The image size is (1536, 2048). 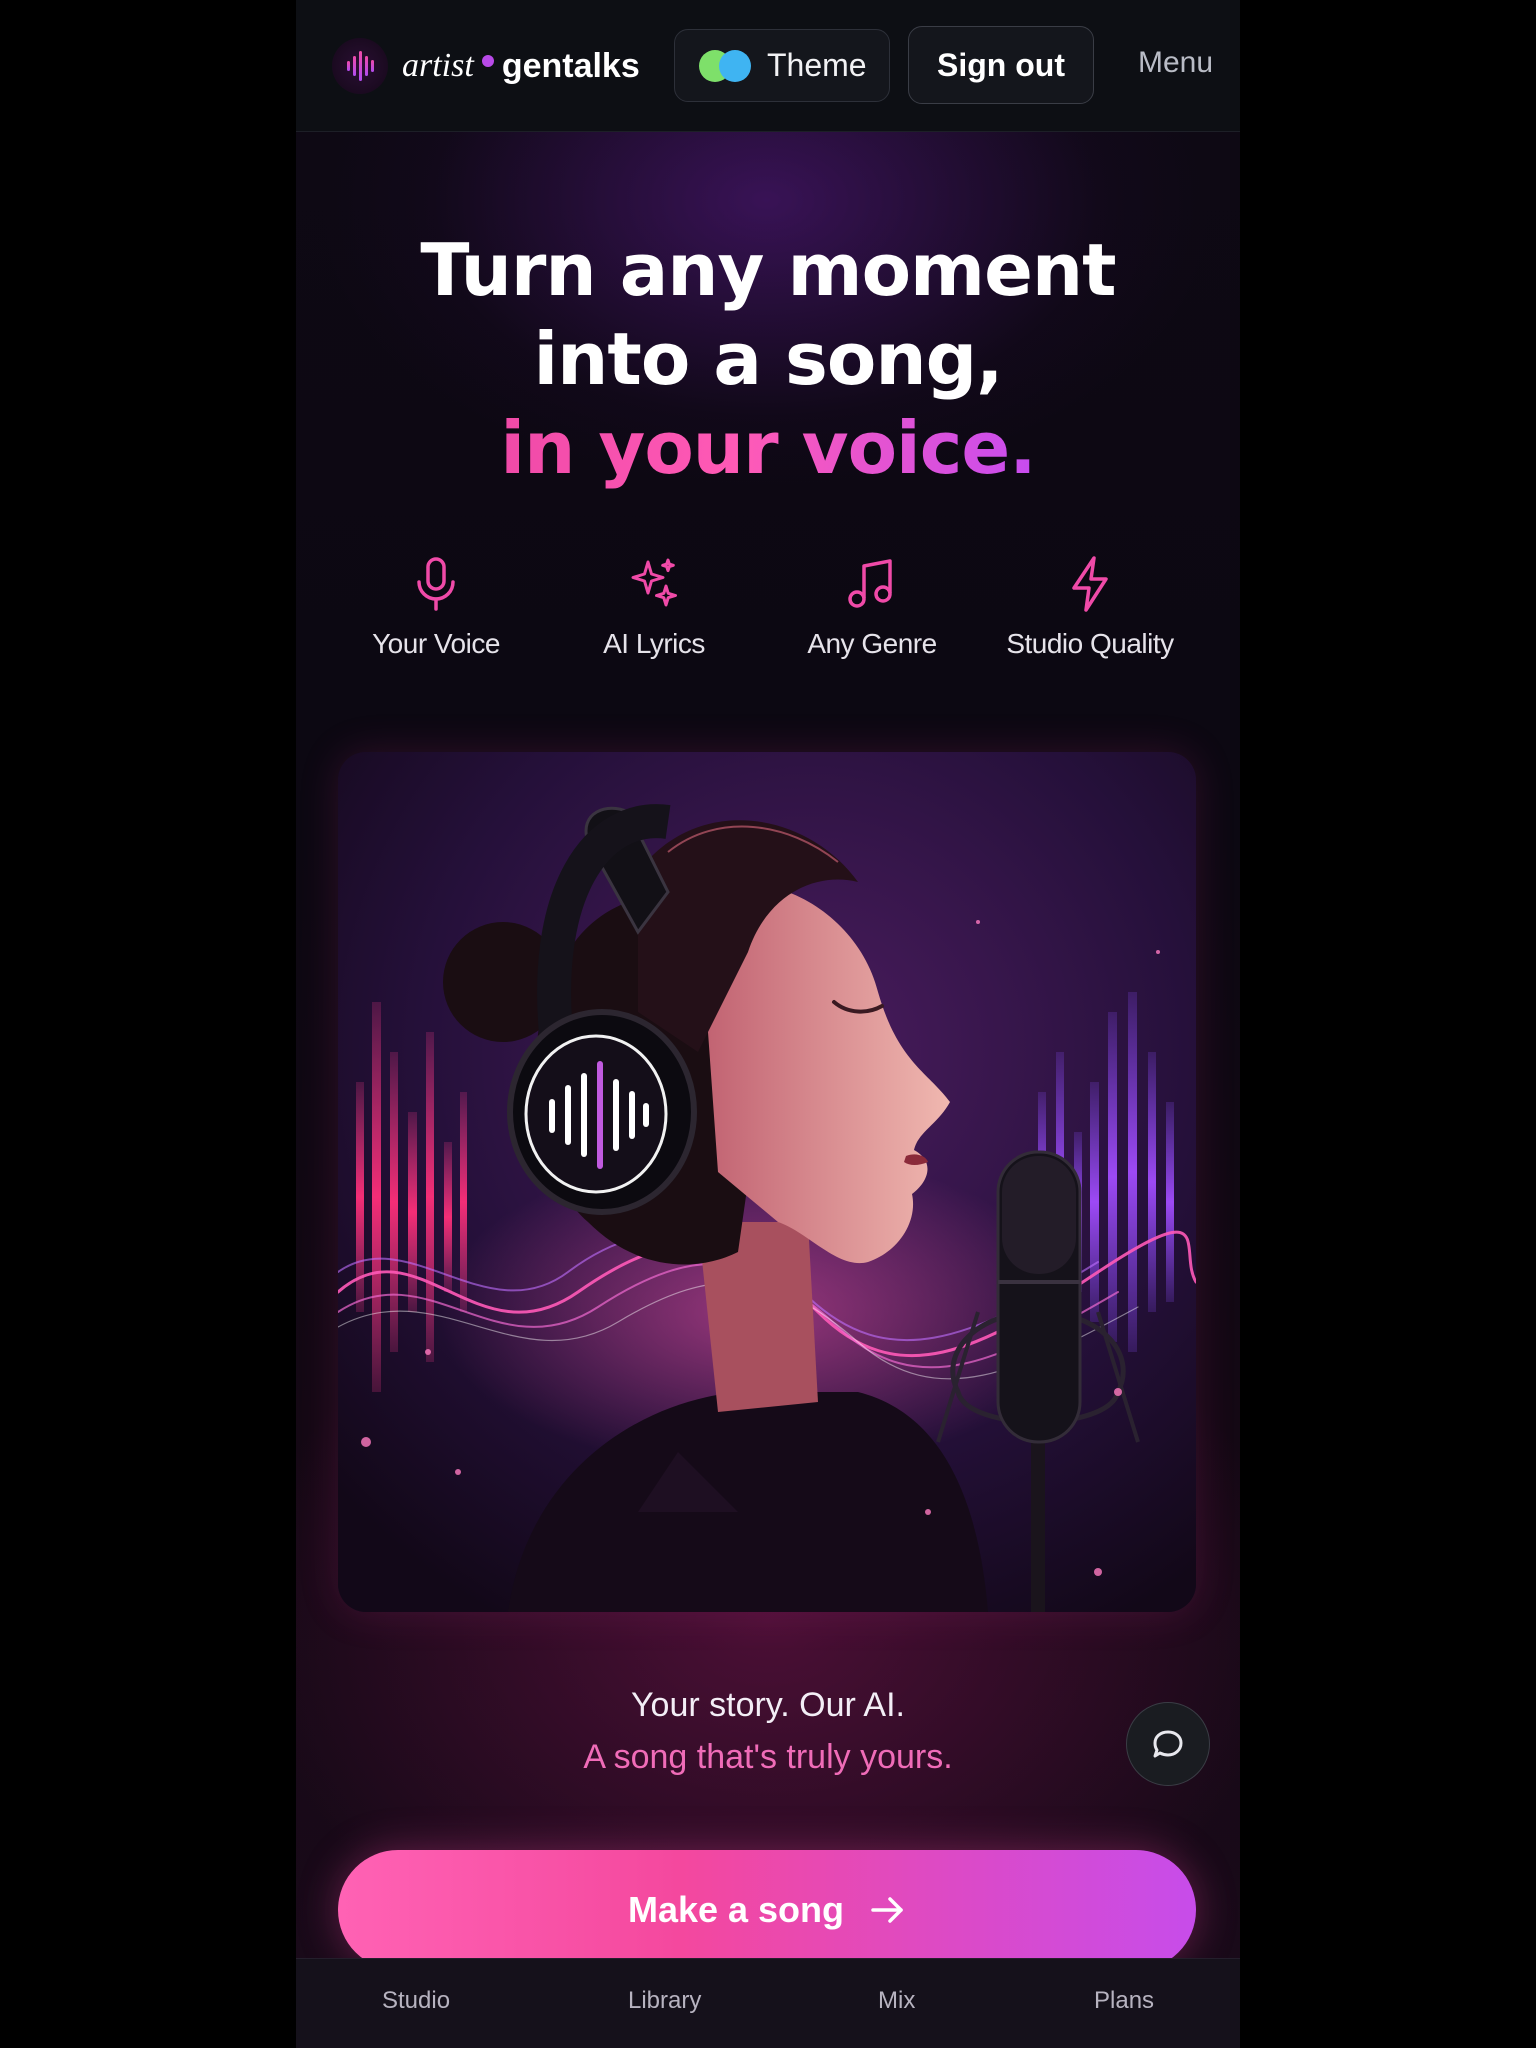 What do you see at coordinates (870, 583) in the screenshot?
I see `music-note-icon` at bounding box center [870, 583].